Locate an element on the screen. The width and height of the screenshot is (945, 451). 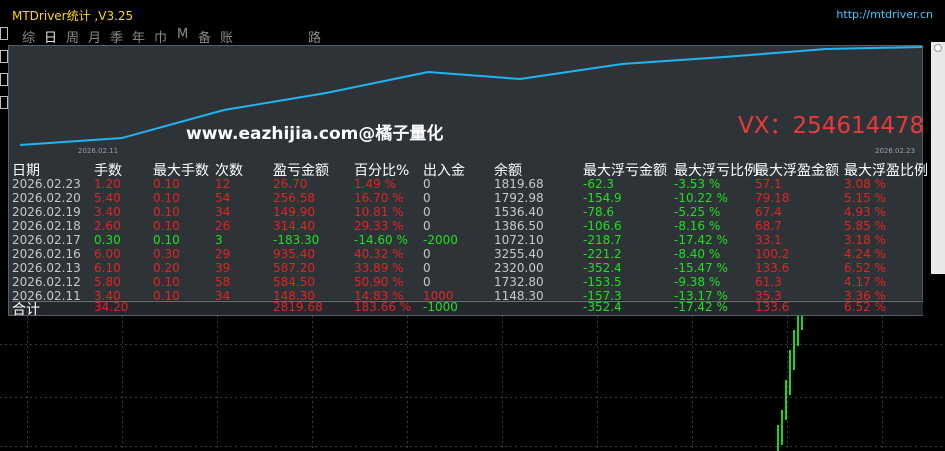
cell-balance: 1072.10 is located at coordinates (519, 240).